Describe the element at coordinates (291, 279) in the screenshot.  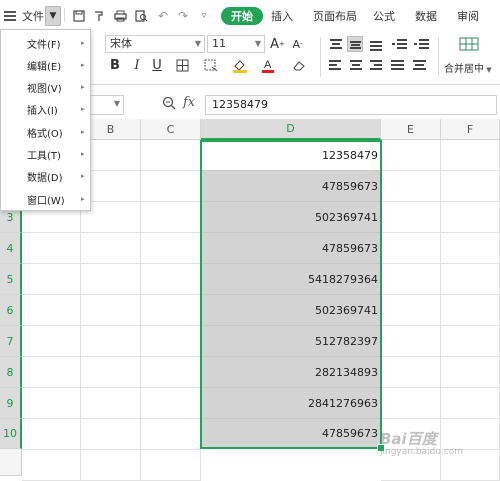
I see `cell-d5: 5418279364` at that location.